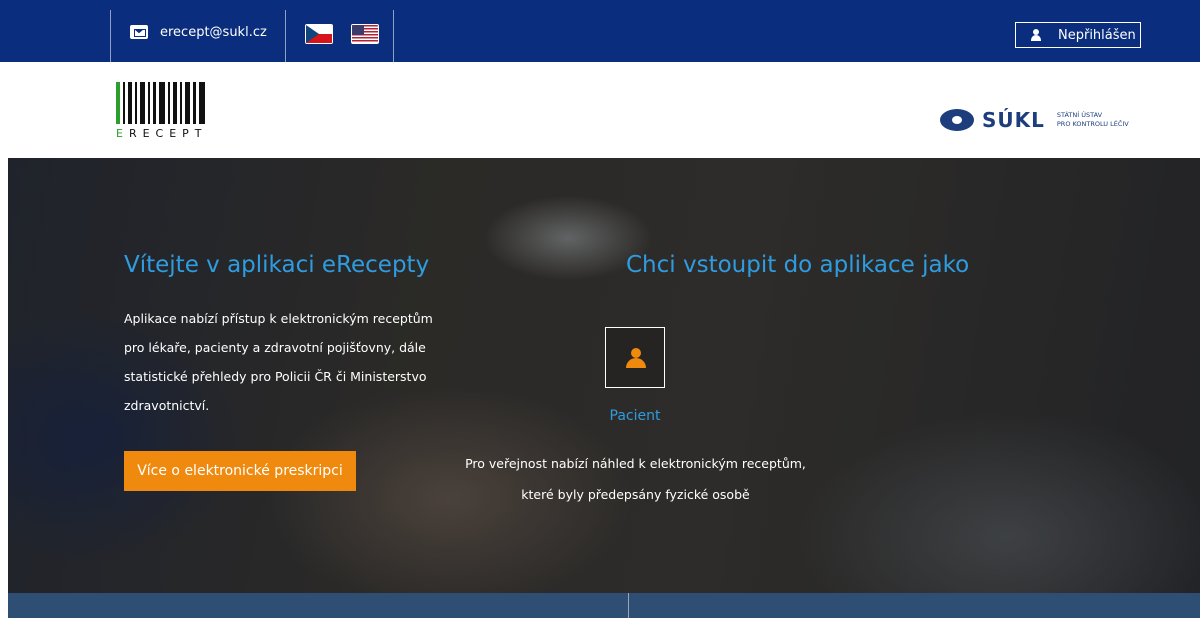  I want to click on us-flag-icon, so click(365, 34).